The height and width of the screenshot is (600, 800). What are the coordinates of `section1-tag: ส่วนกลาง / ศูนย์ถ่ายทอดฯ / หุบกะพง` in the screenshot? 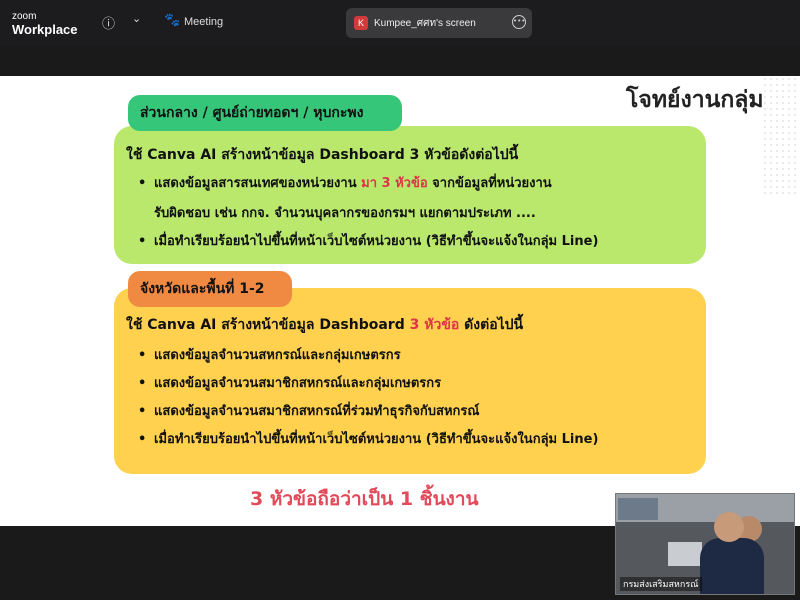 It's located at (265, 113).